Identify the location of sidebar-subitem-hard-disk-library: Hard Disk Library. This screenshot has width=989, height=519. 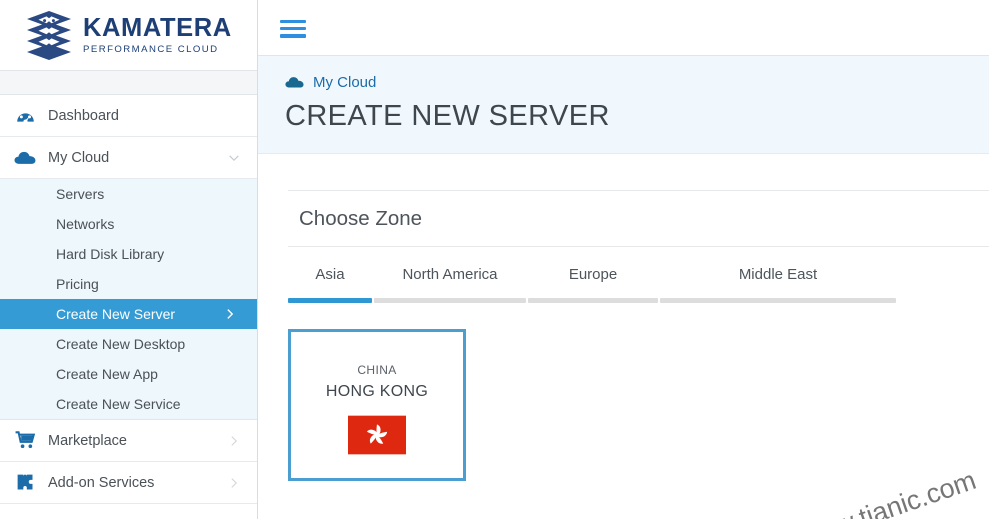
(128, 254).